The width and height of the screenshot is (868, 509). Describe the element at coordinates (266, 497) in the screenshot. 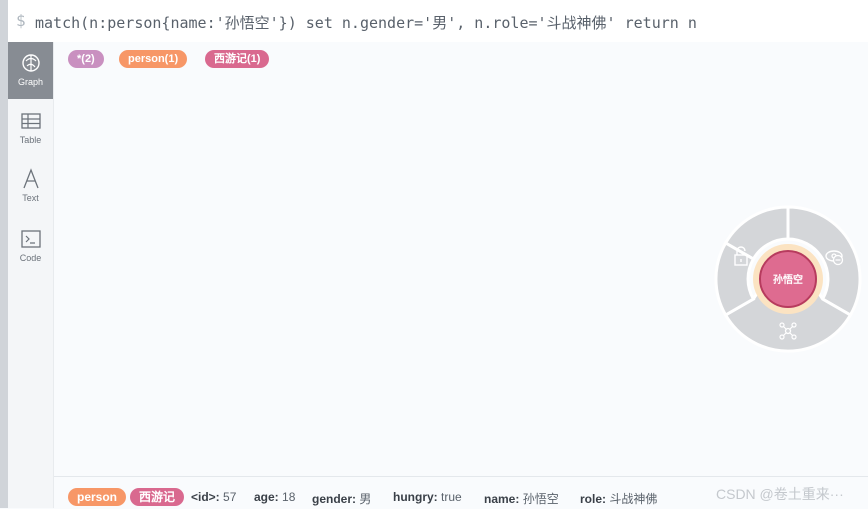

I see `prop-key: age:` at that location.